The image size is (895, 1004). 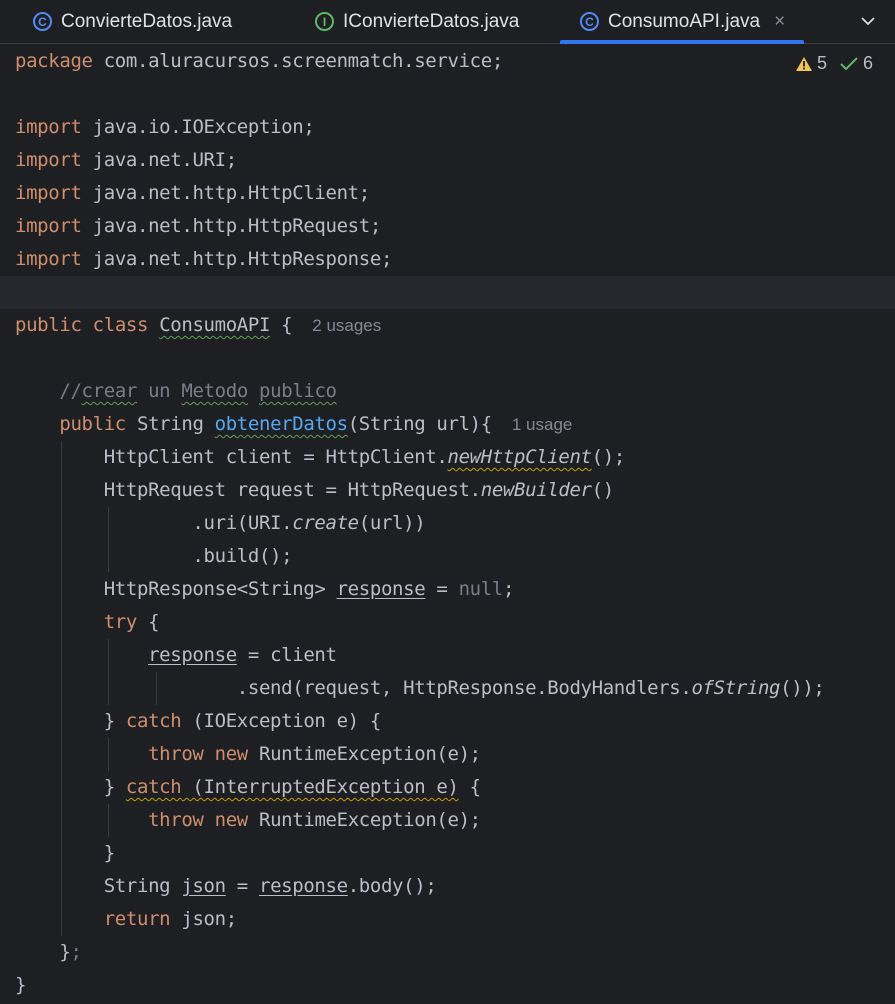 I want to click on tab-convierte-datos: C ConvierteDatos.java, so click(x=132, y=21).